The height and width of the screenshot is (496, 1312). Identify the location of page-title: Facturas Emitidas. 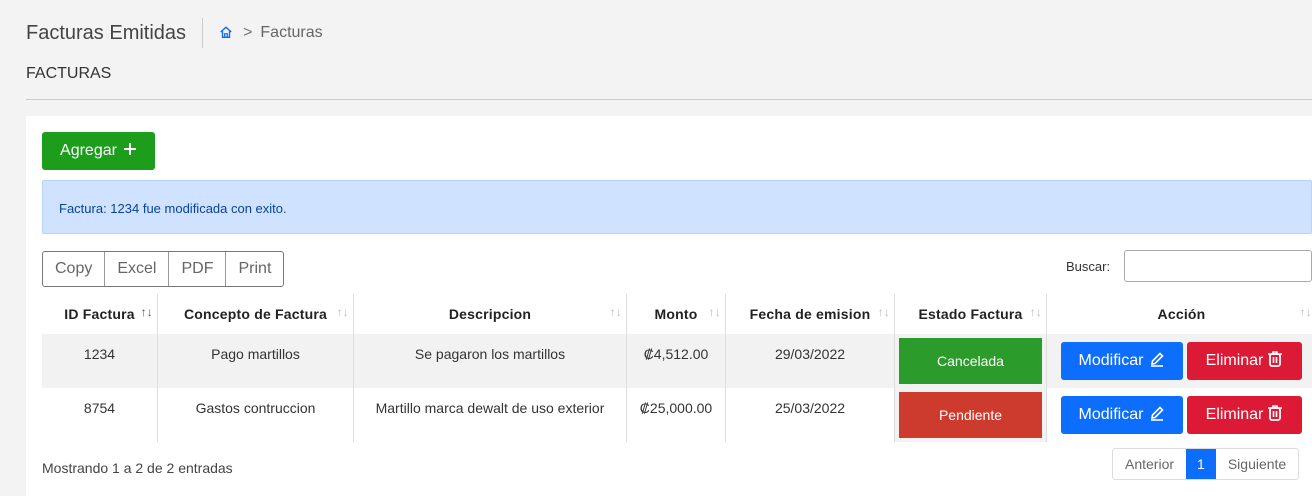
(106, 33).